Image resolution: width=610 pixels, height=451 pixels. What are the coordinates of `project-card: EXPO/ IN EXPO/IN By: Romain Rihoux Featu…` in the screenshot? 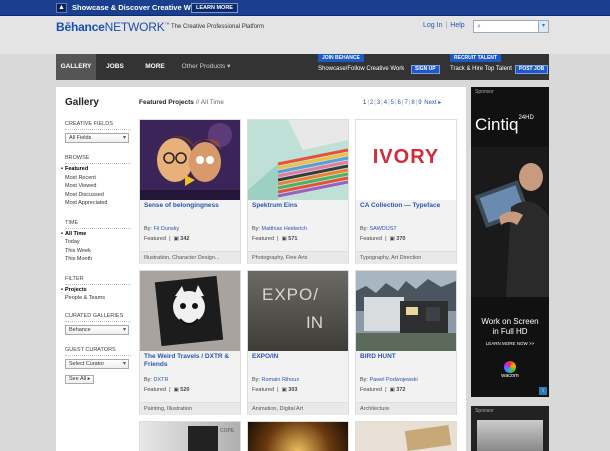 It's located at (298, 342).